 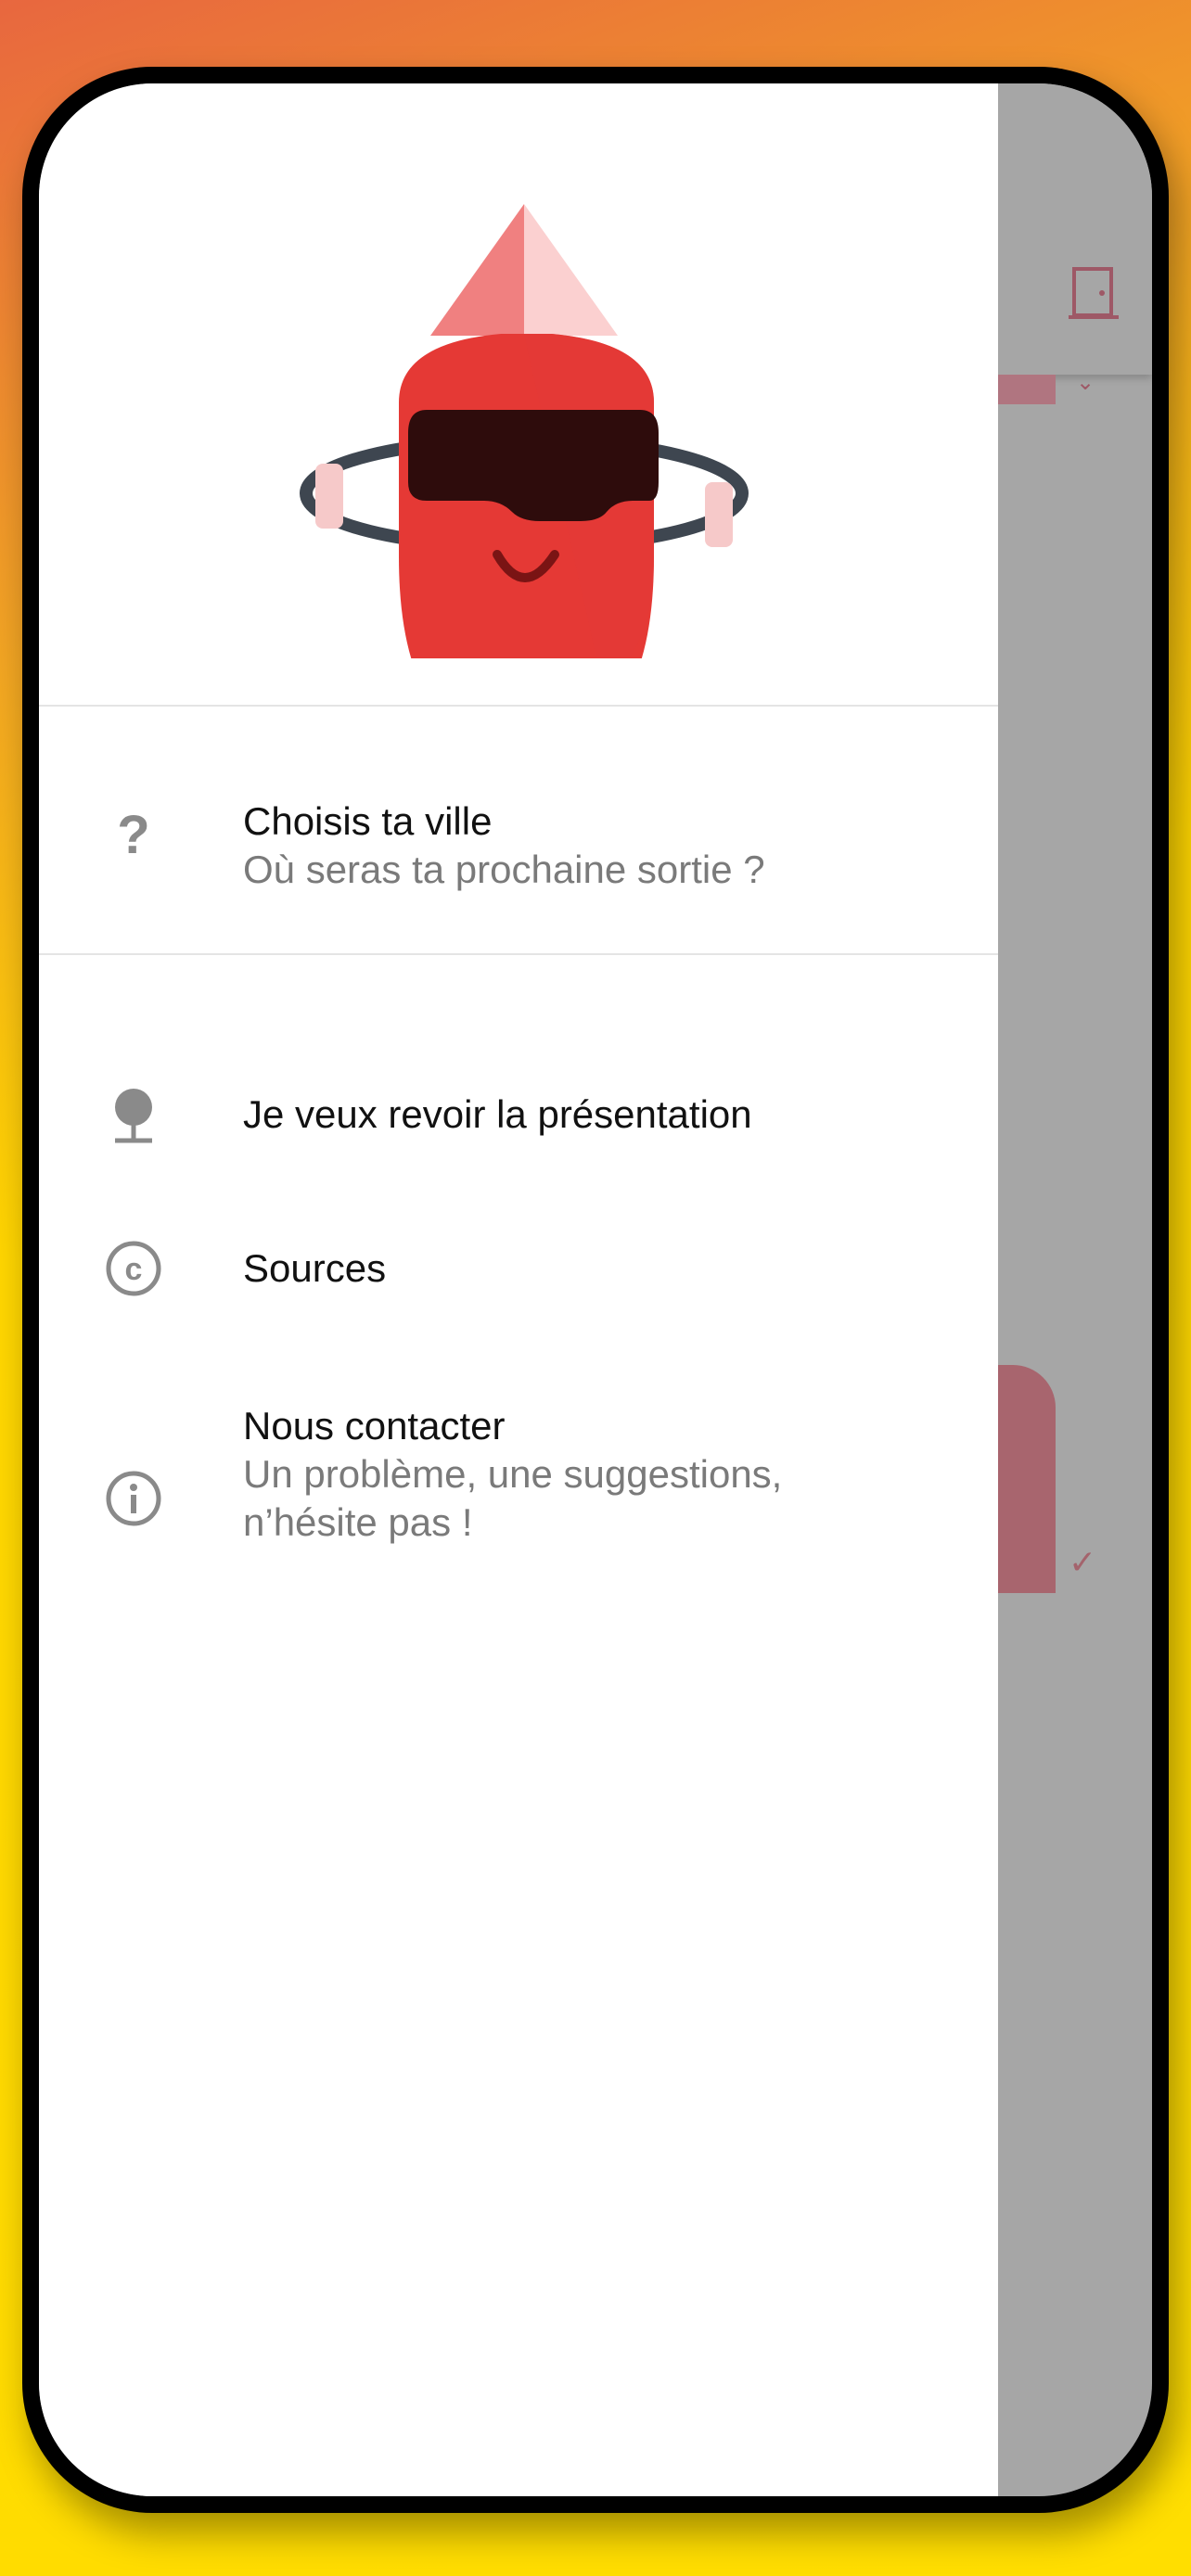 I want to click on check-icon: ⌄, so click(x=1085, y=383).